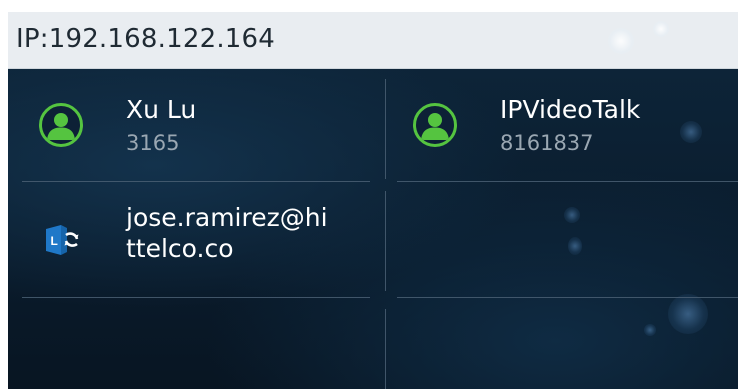 The height and width of the screenshot is (389, 746). I want to click on sip-address-line-1: jose.ramirez@hi, so click(227, 217).